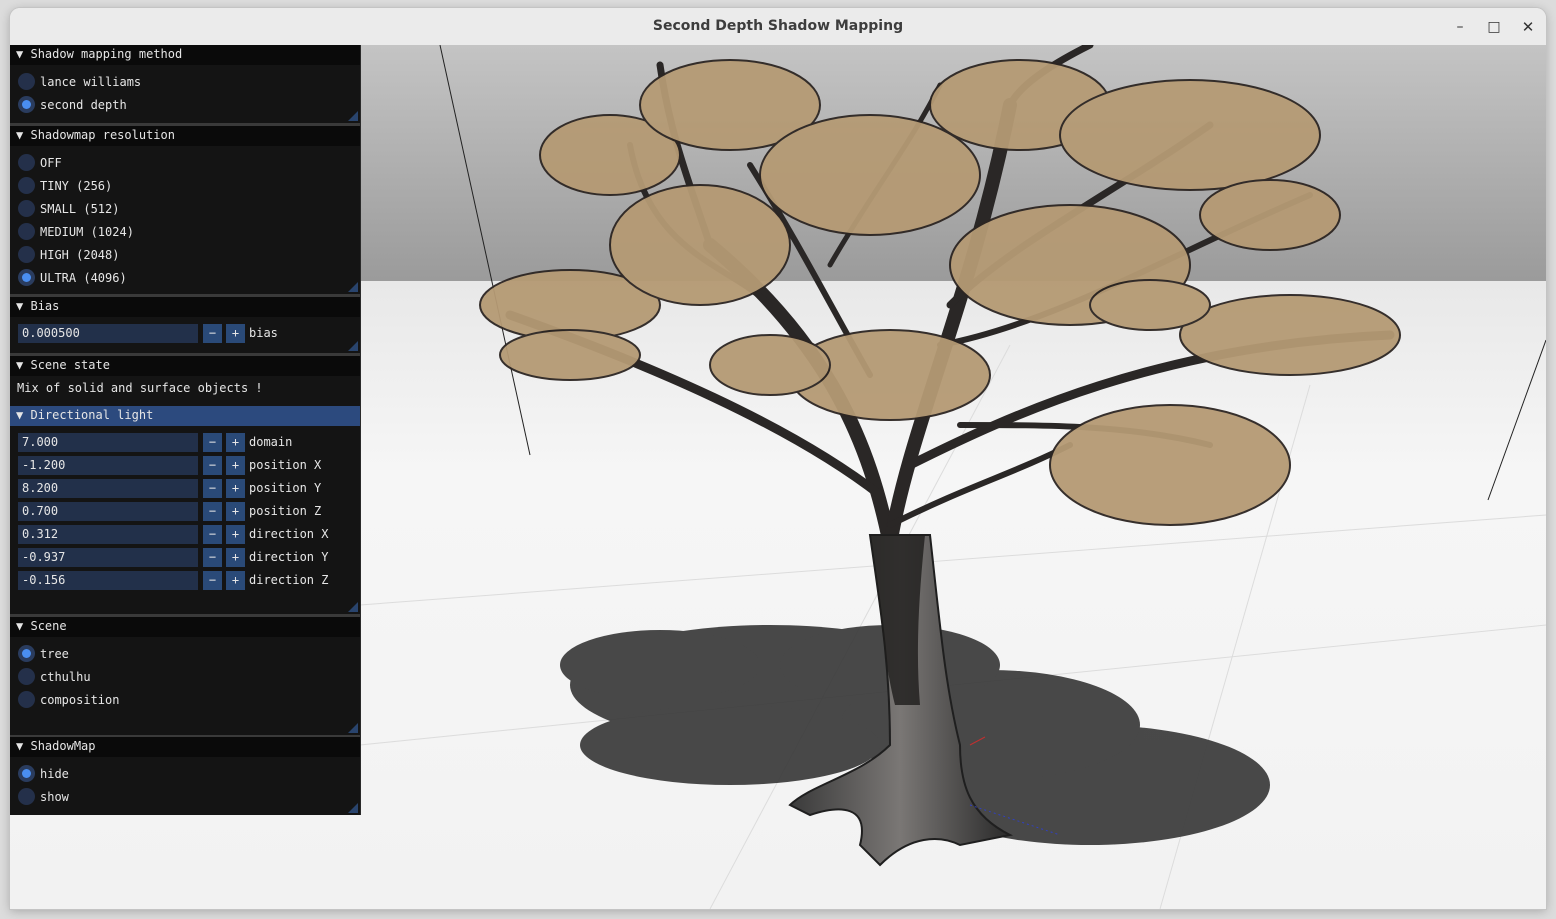 This screenshot has width=1556, height=919. Describe the element at coordinates (83, 278) in the screenshot. I see `radio-label: ULTRA (4096)` at that location.